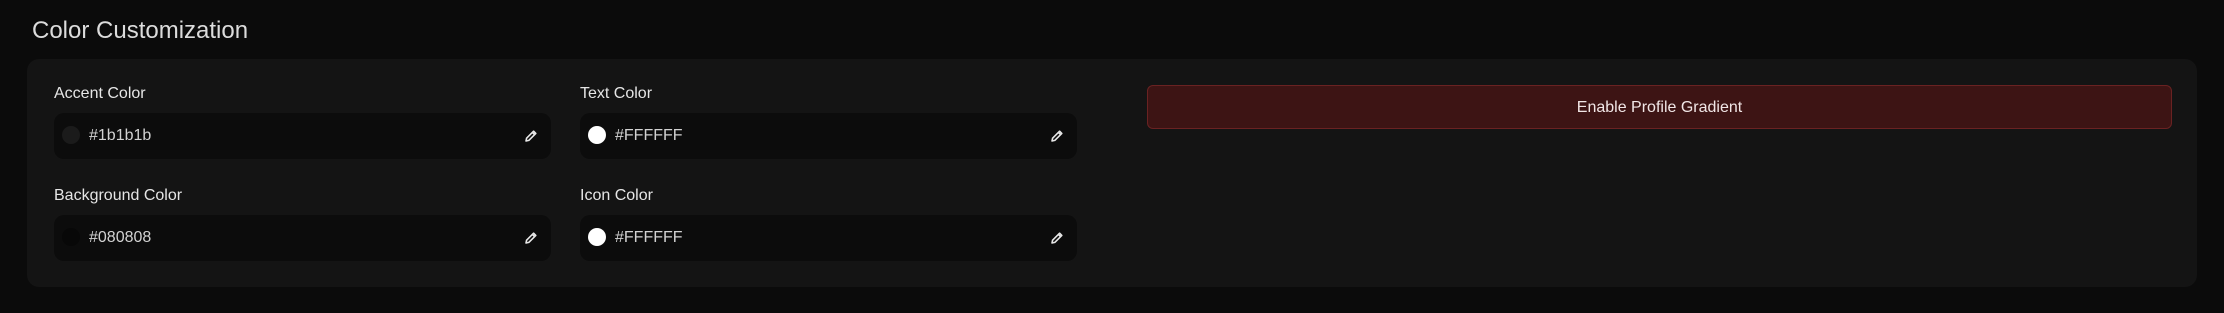  I want to click on icon-color-input: #FFFFFF, so click(828, 238).